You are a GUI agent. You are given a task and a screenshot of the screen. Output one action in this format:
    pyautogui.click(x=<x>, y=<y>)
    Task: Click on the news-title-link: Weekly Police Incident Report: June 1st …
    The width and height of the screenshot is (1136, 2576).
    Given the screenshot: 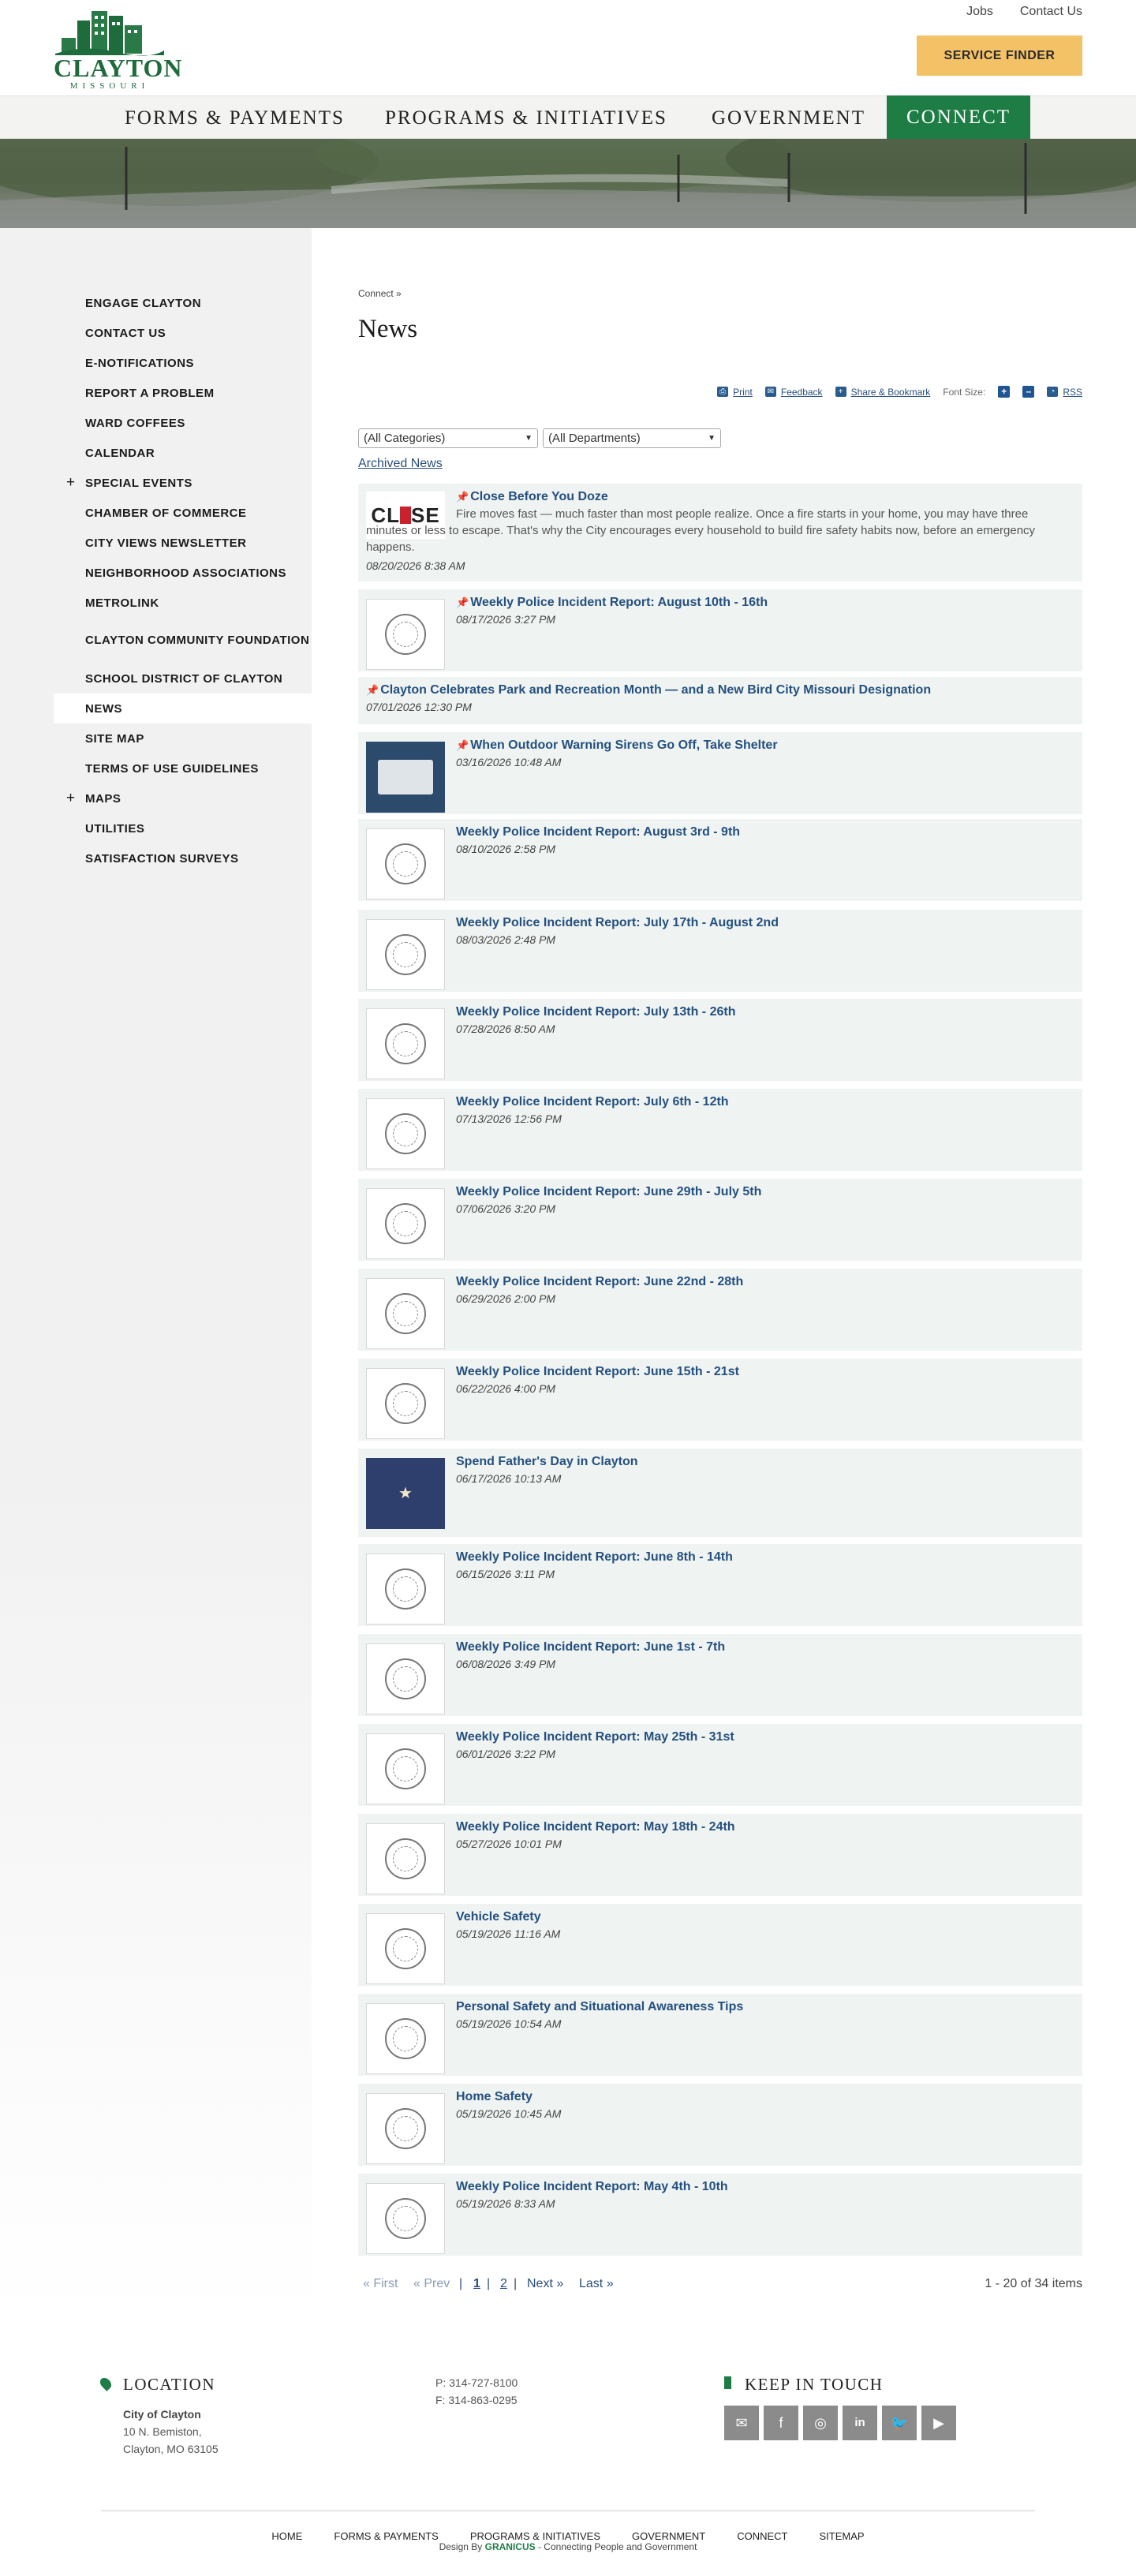 What is the action you would take?
    pyautogui.click(x=590, y=1647)
    